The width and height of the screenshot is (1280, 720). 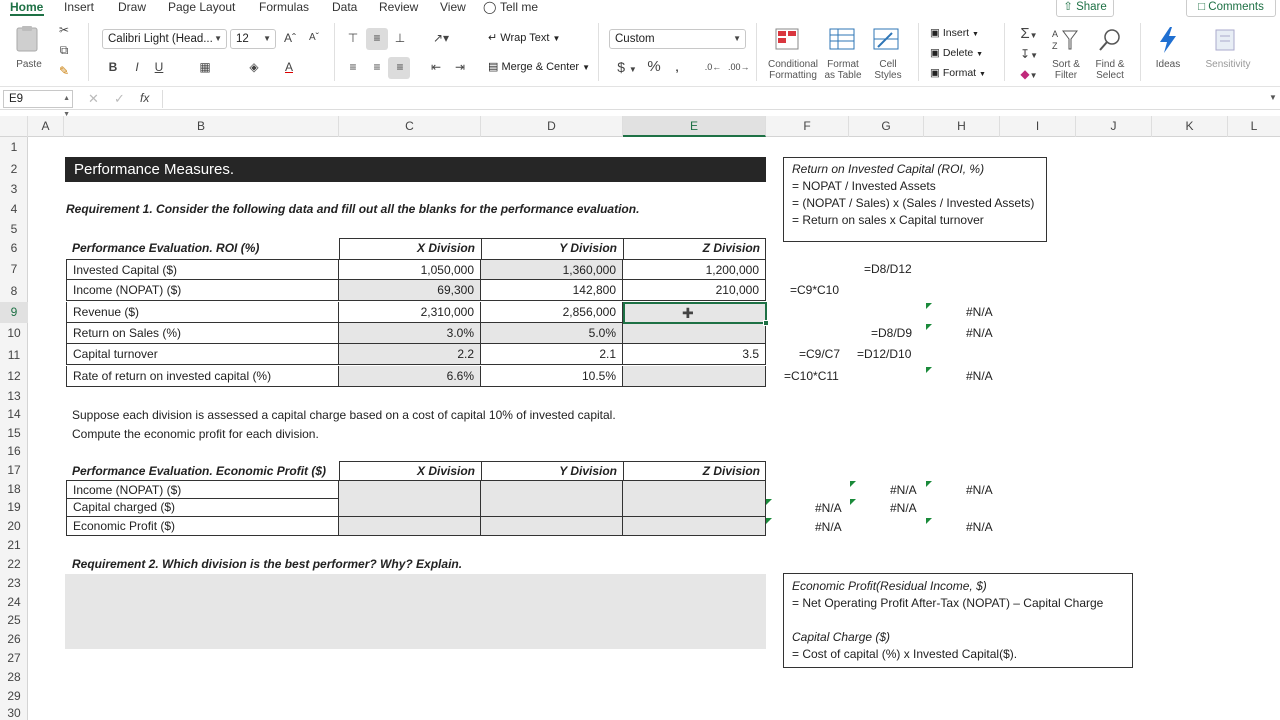 I want to click on orientation-icon: ↗▾, so click(x=441, y=38).